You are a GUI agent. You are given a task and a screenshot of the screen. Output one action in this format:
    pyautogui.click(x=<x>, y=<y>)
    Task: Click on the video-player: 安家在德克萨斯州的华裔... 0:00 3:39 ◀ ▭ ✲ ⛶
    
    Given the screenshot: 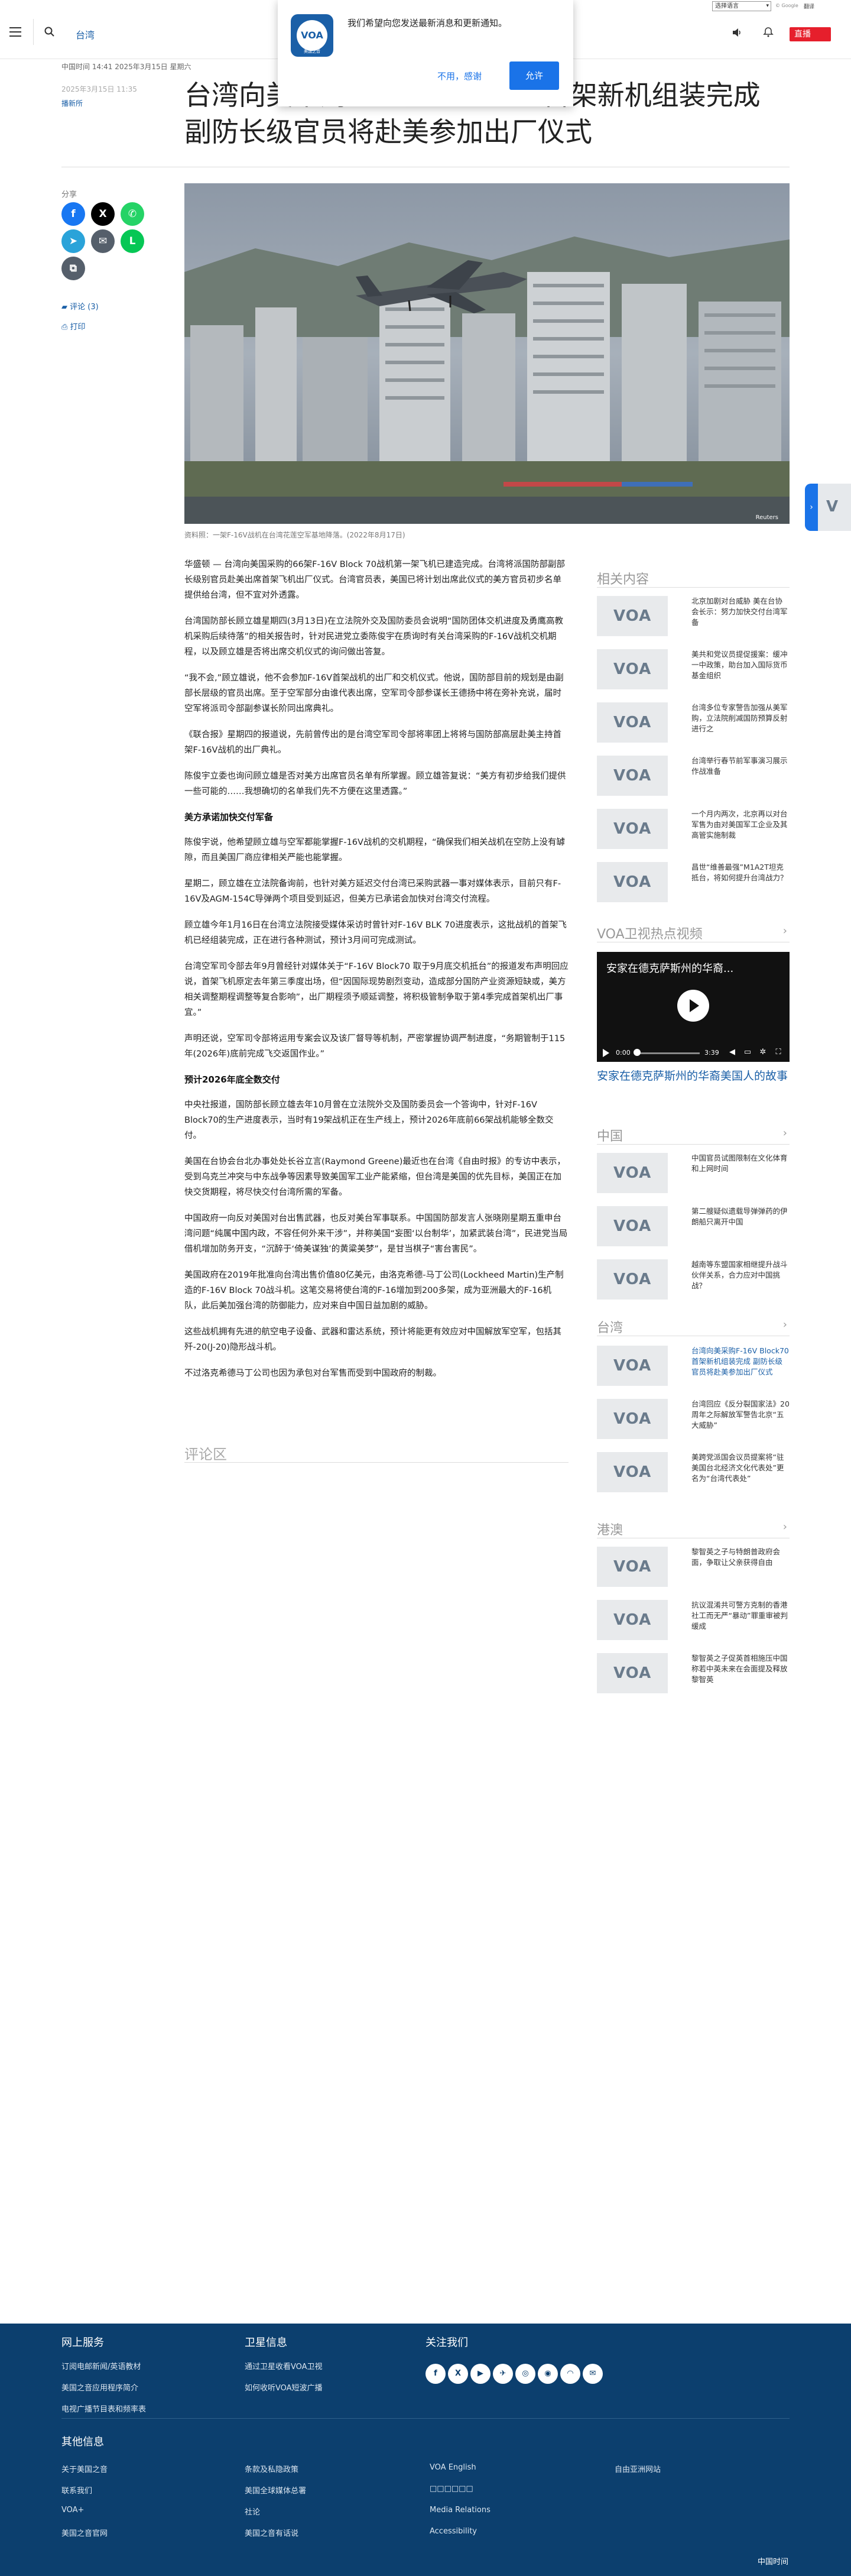 What is the action you would take?
    pyautogui.click(x=694, y=1007)
    